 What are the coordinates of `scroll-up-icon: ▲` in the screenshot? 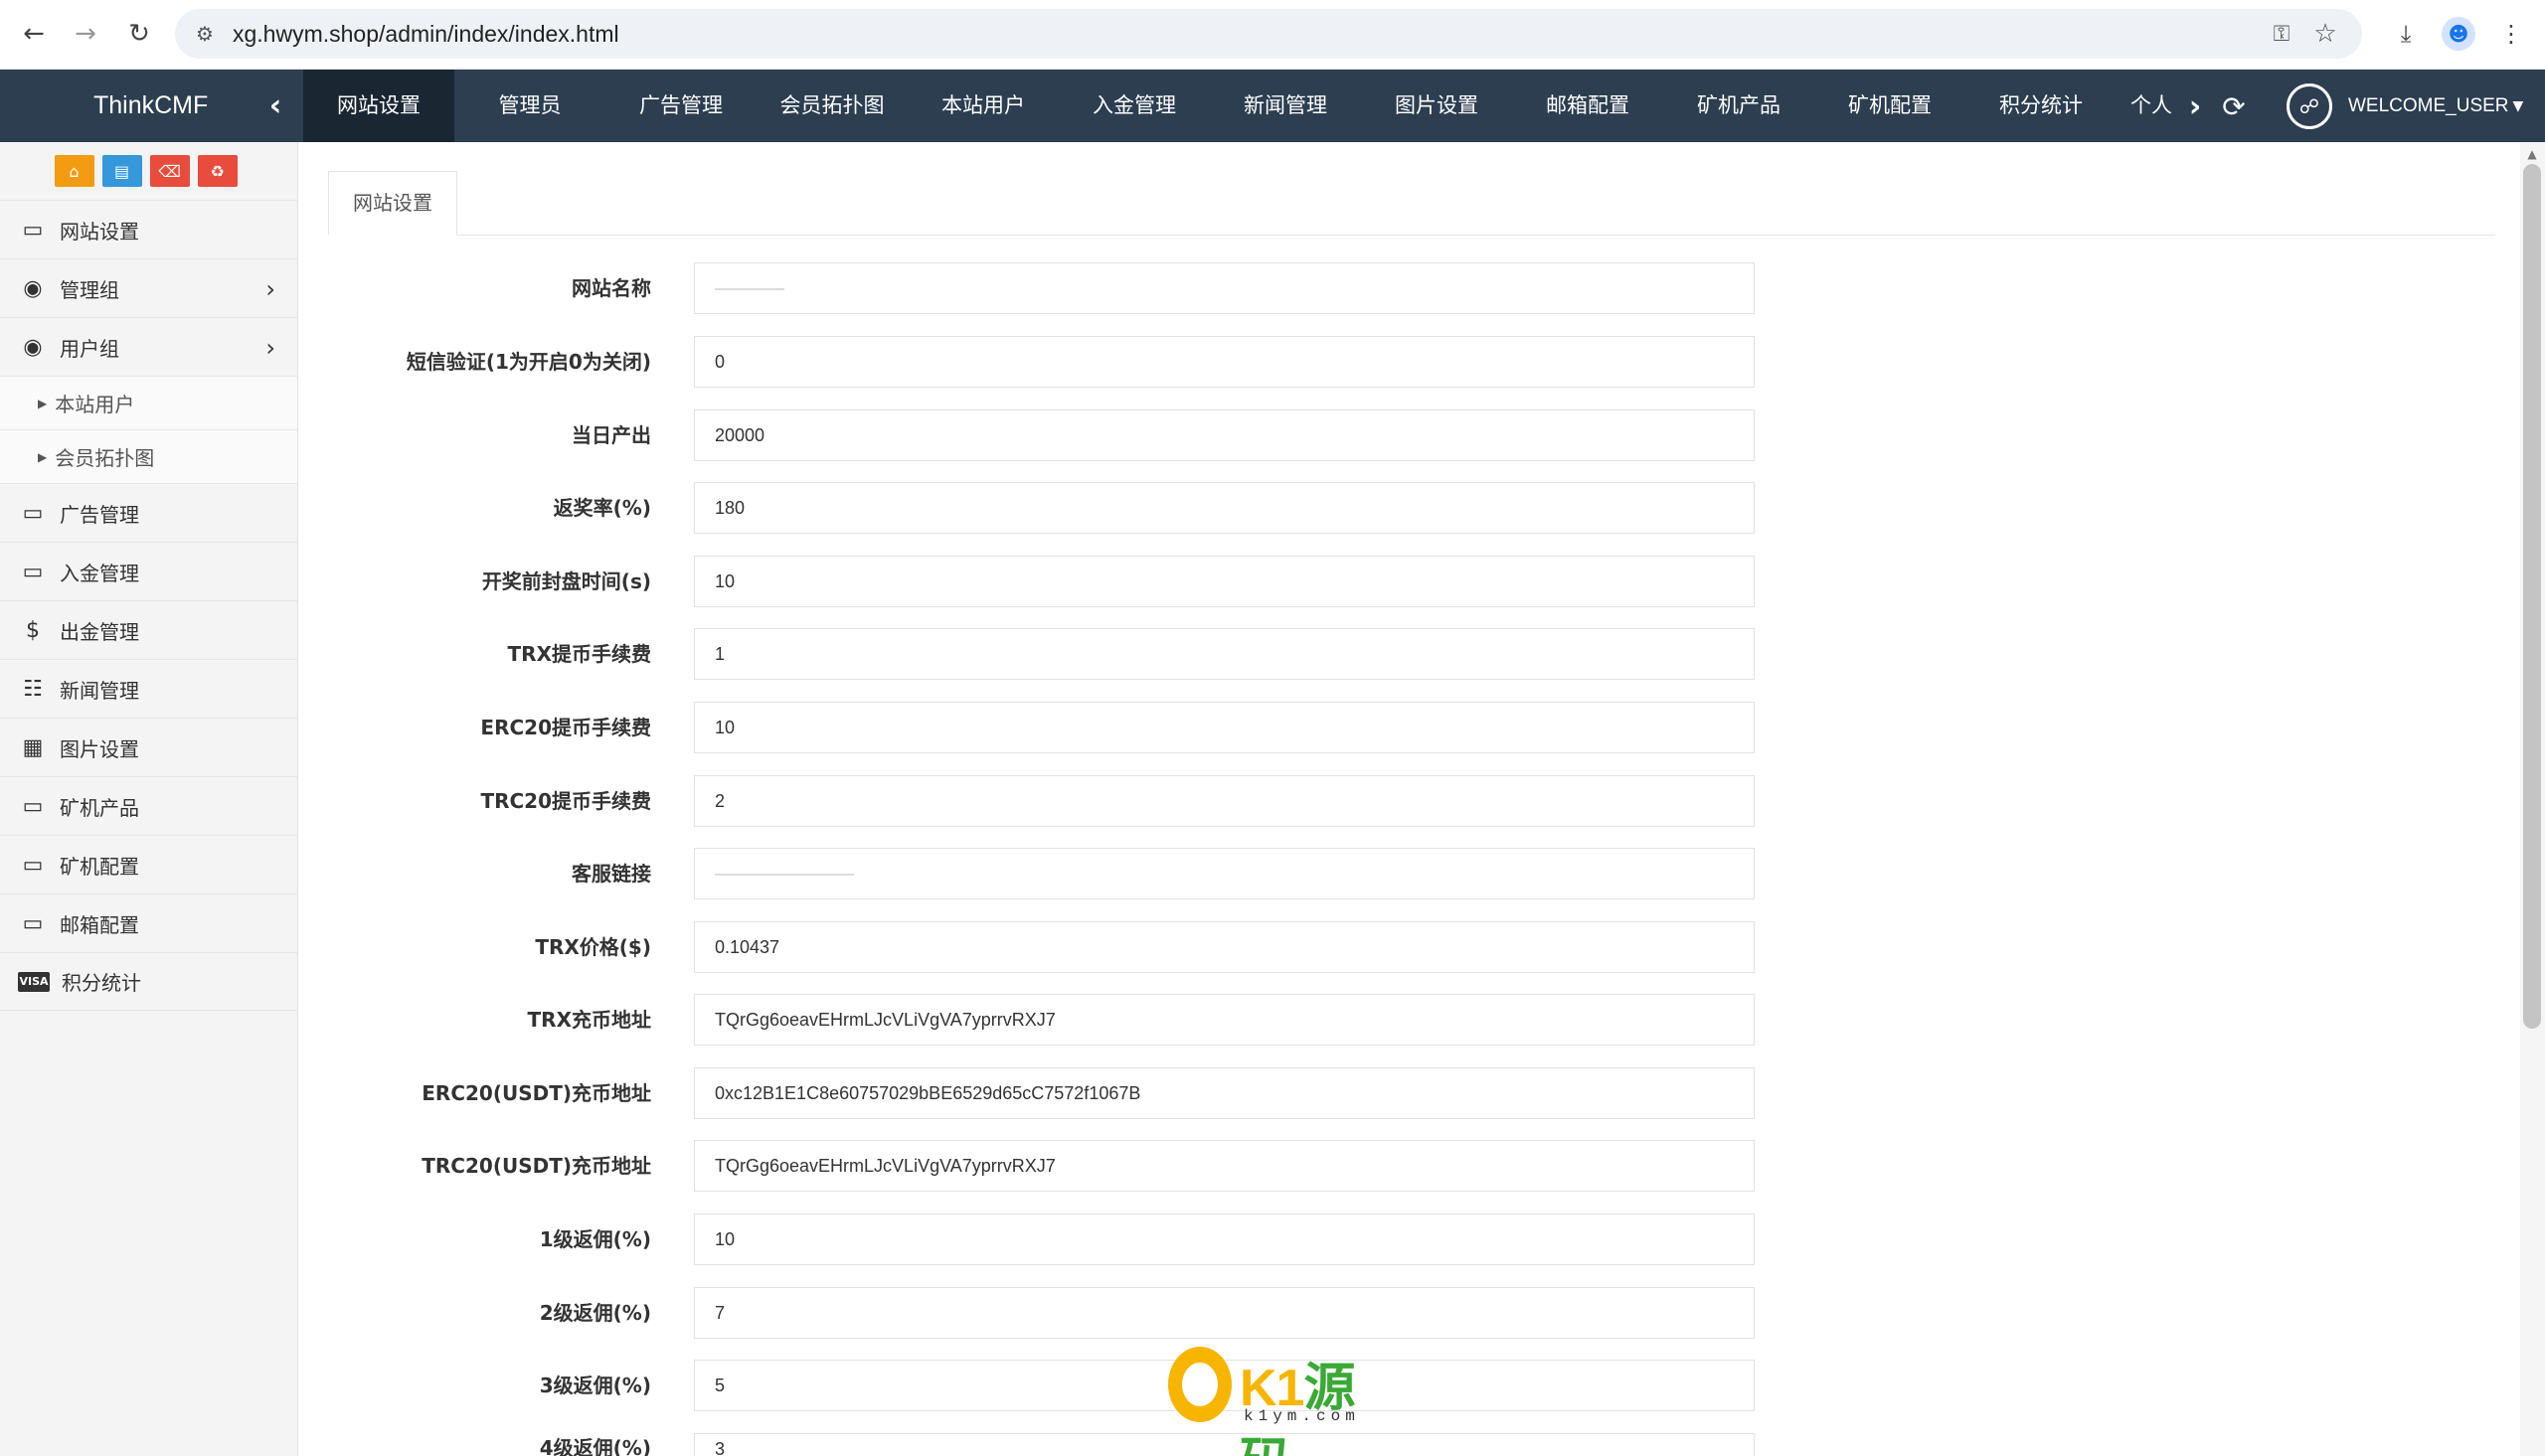 It's located at (2532, 154).